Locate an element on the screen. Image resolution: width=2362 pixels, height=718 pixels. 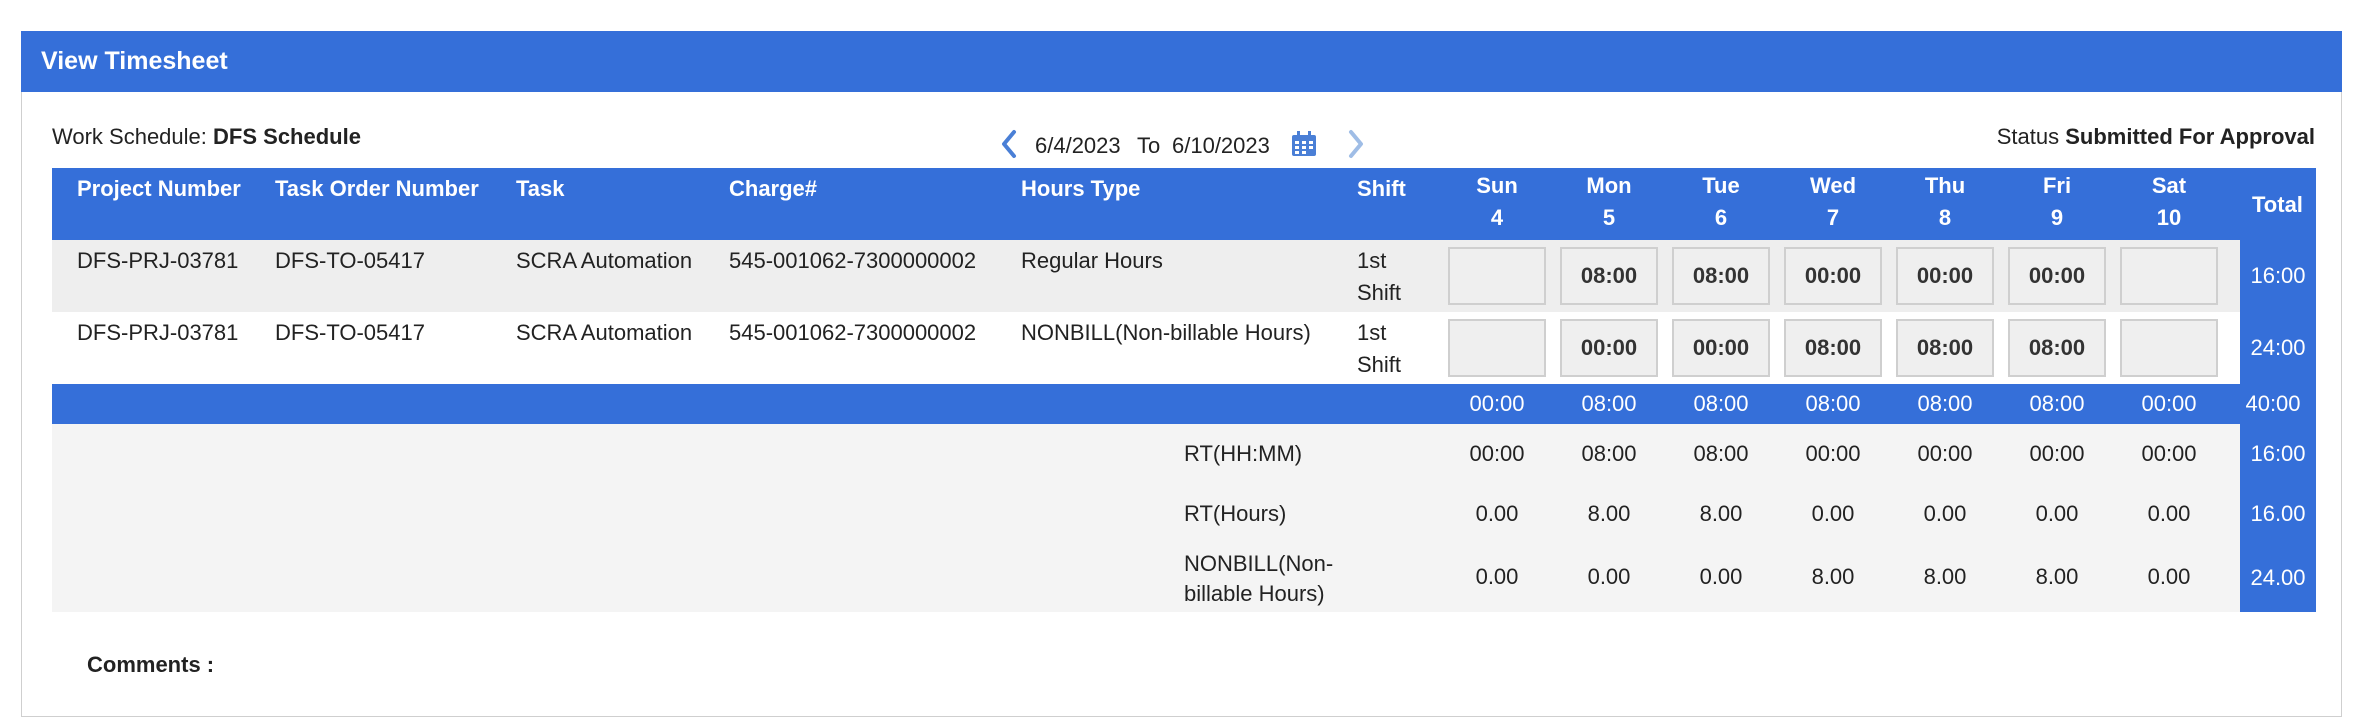
col-day-wed: Wed 7 is located at coordinates (1833, 201).